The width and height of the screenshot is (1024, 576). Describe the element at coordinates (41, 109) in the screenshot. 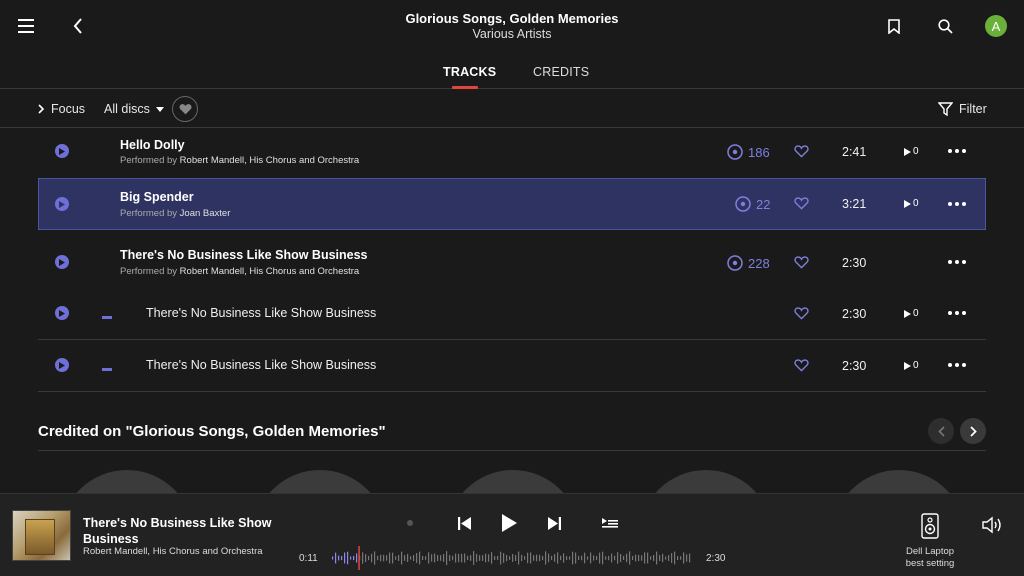

I see `chevron-right-icon` at that location.